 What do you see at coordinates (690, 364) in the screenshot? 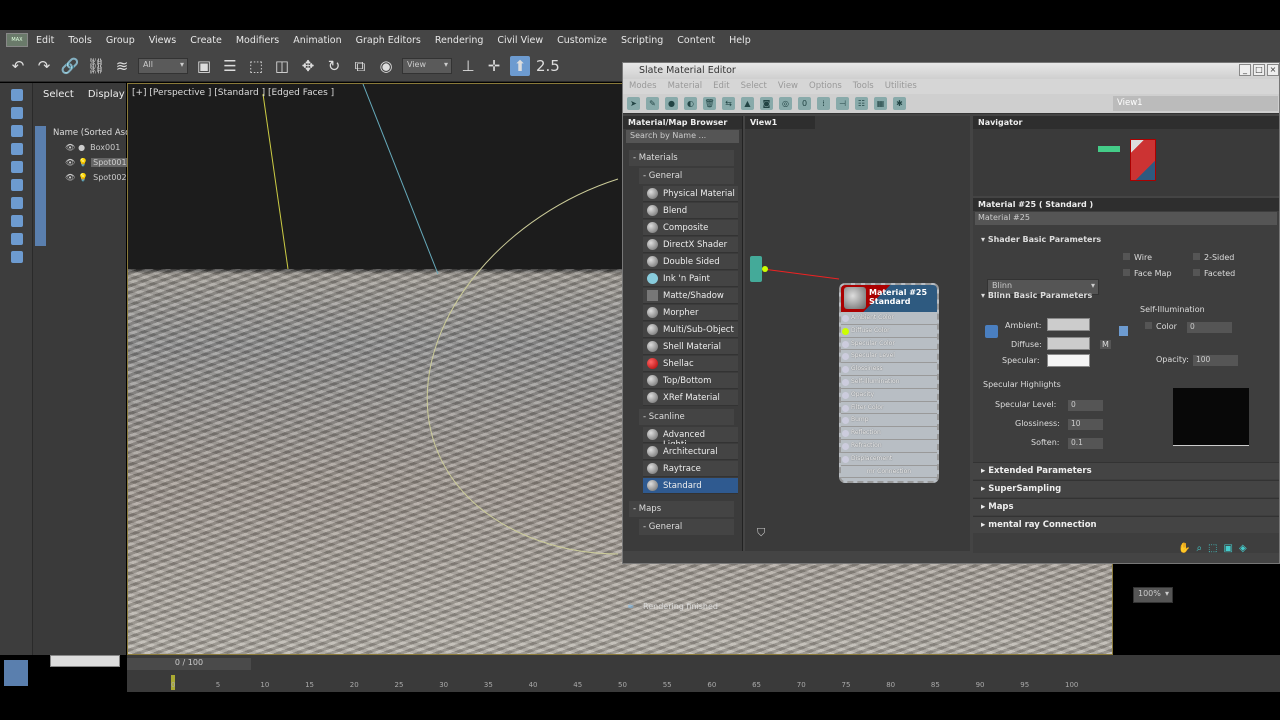
I see `browser-item: Shellac` at bounding box center [690, 364].